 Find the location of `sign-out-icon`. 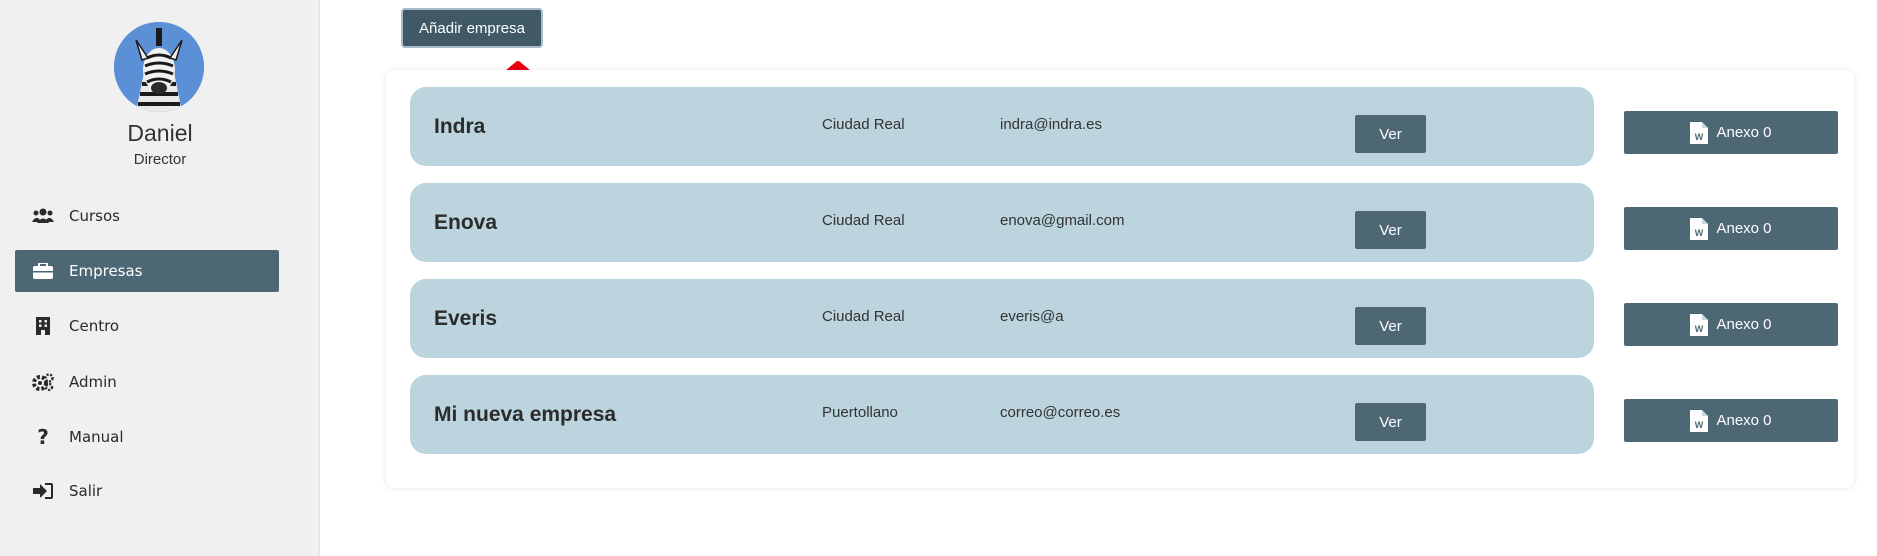

sign-out-icon is located at coordinates (43, 491).